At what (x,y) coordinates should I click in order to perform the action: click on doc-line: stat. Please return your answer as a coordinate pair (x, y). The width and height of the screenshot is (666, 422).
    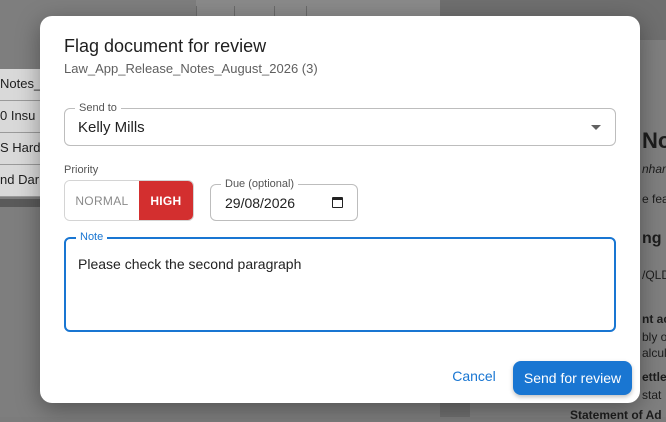
    Looking at the image, I should click on (652, 395).